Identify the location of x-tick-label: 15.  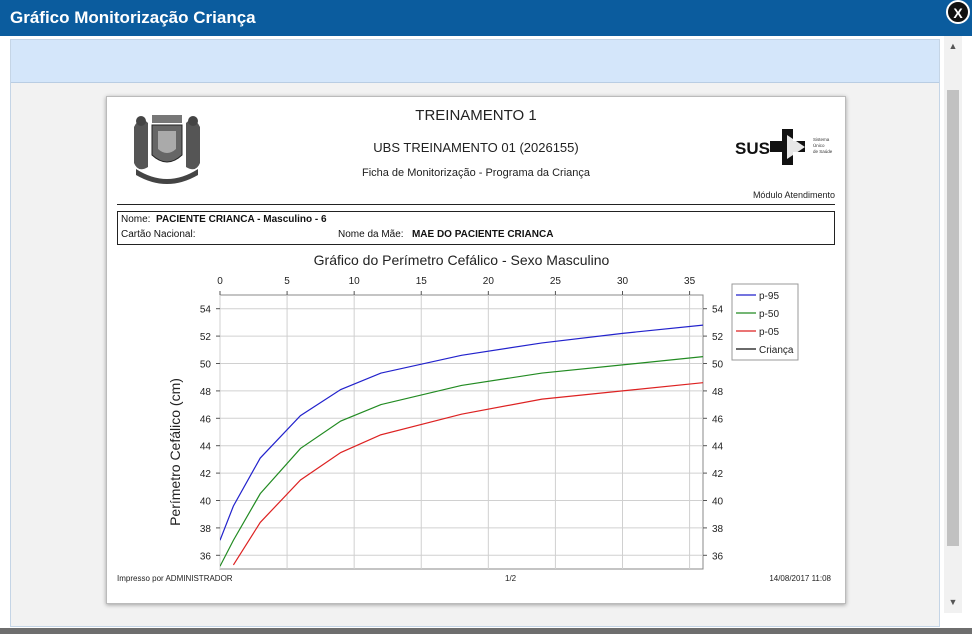
(422, 281).